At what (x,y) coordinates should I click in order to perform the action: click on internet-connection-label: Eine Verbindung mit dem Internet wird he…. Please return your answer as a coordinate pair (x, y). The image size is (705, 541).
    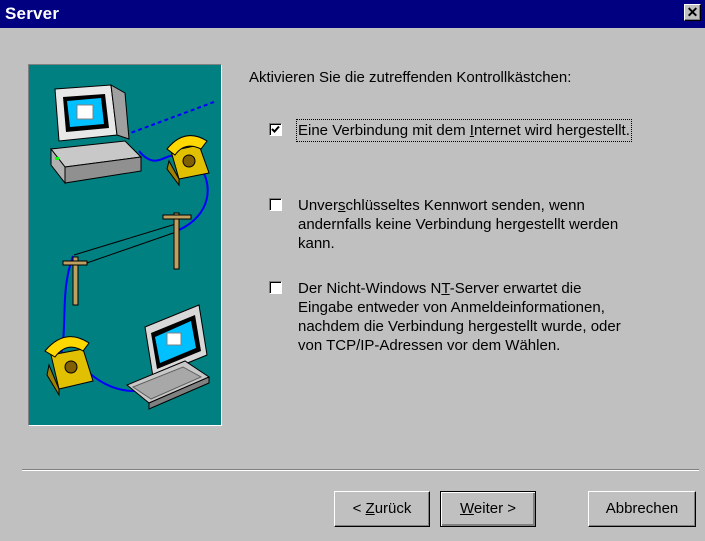
    Looking at the image, I should click on (464, 130).